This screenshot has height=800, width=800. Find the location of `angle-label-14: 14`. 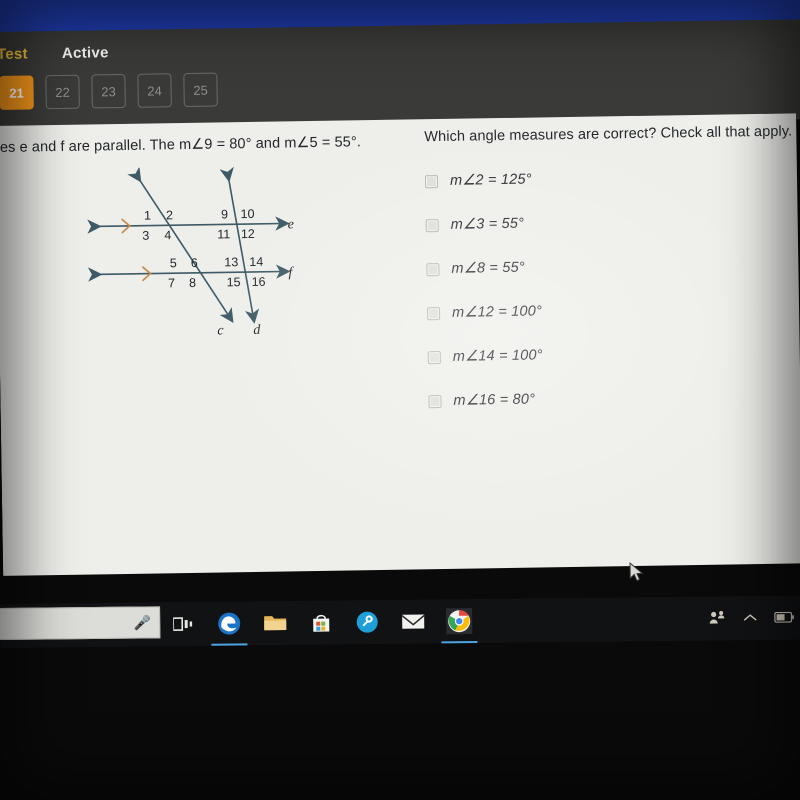

angle-label-14: 14 is located at coordinates (256, 262).